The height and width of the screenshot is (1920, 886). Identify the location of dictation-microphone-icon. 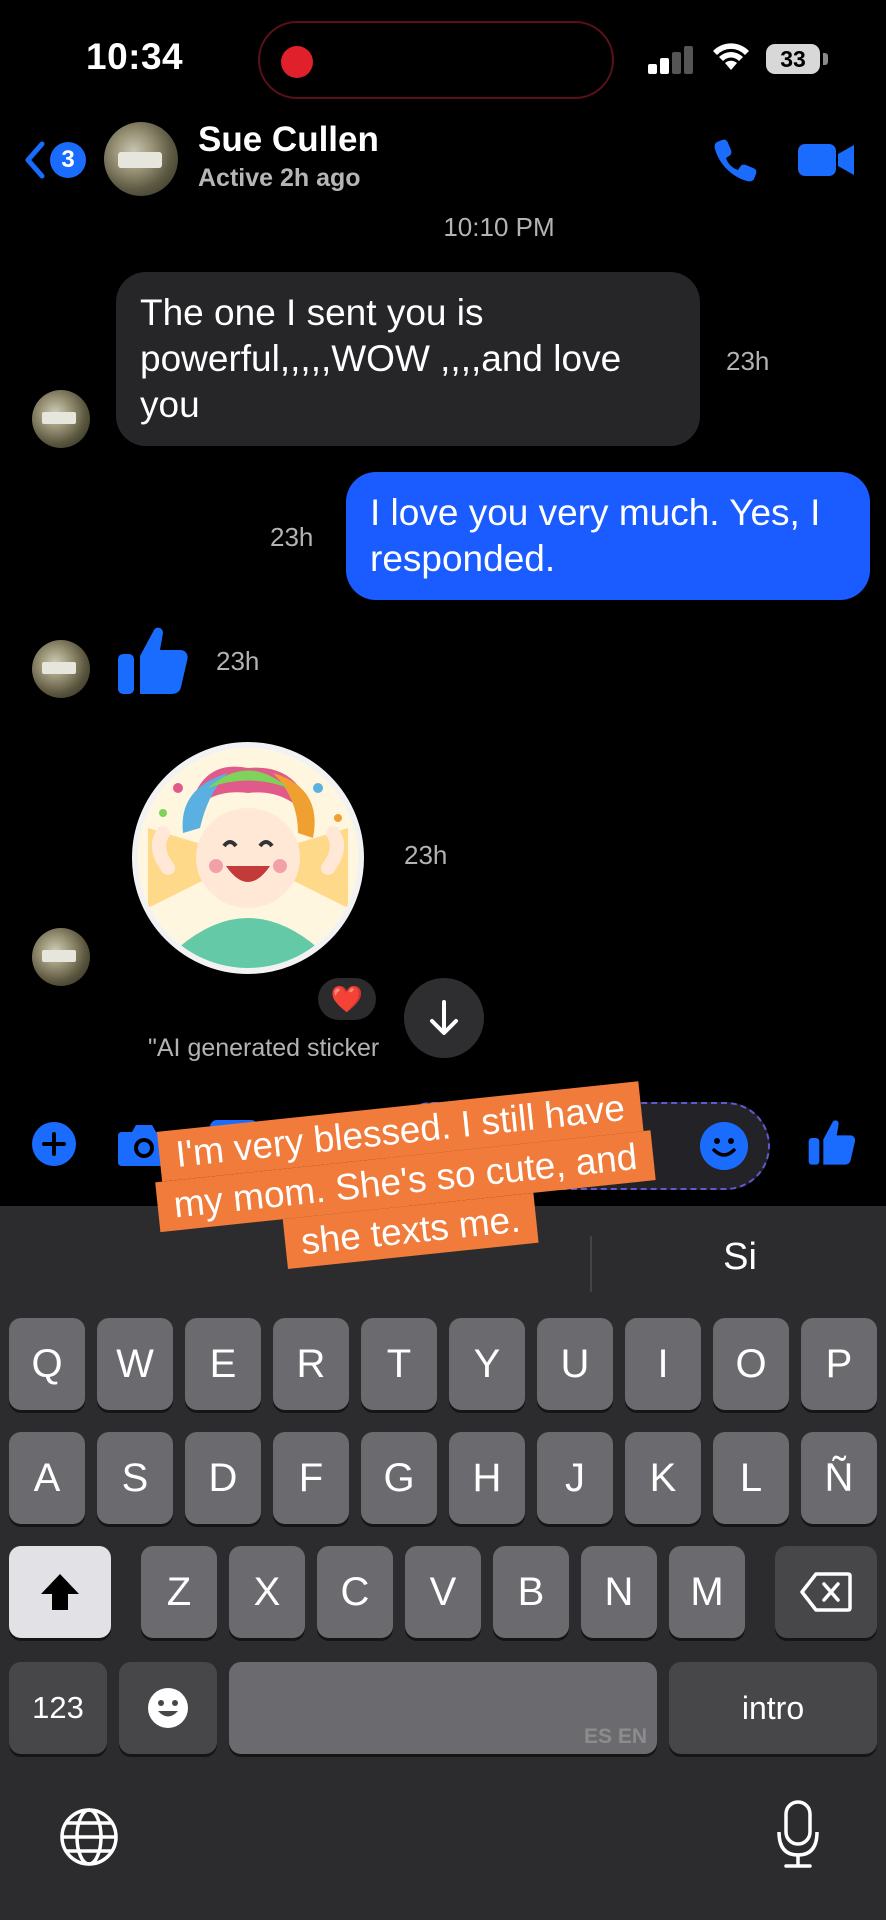
(798, 1835).